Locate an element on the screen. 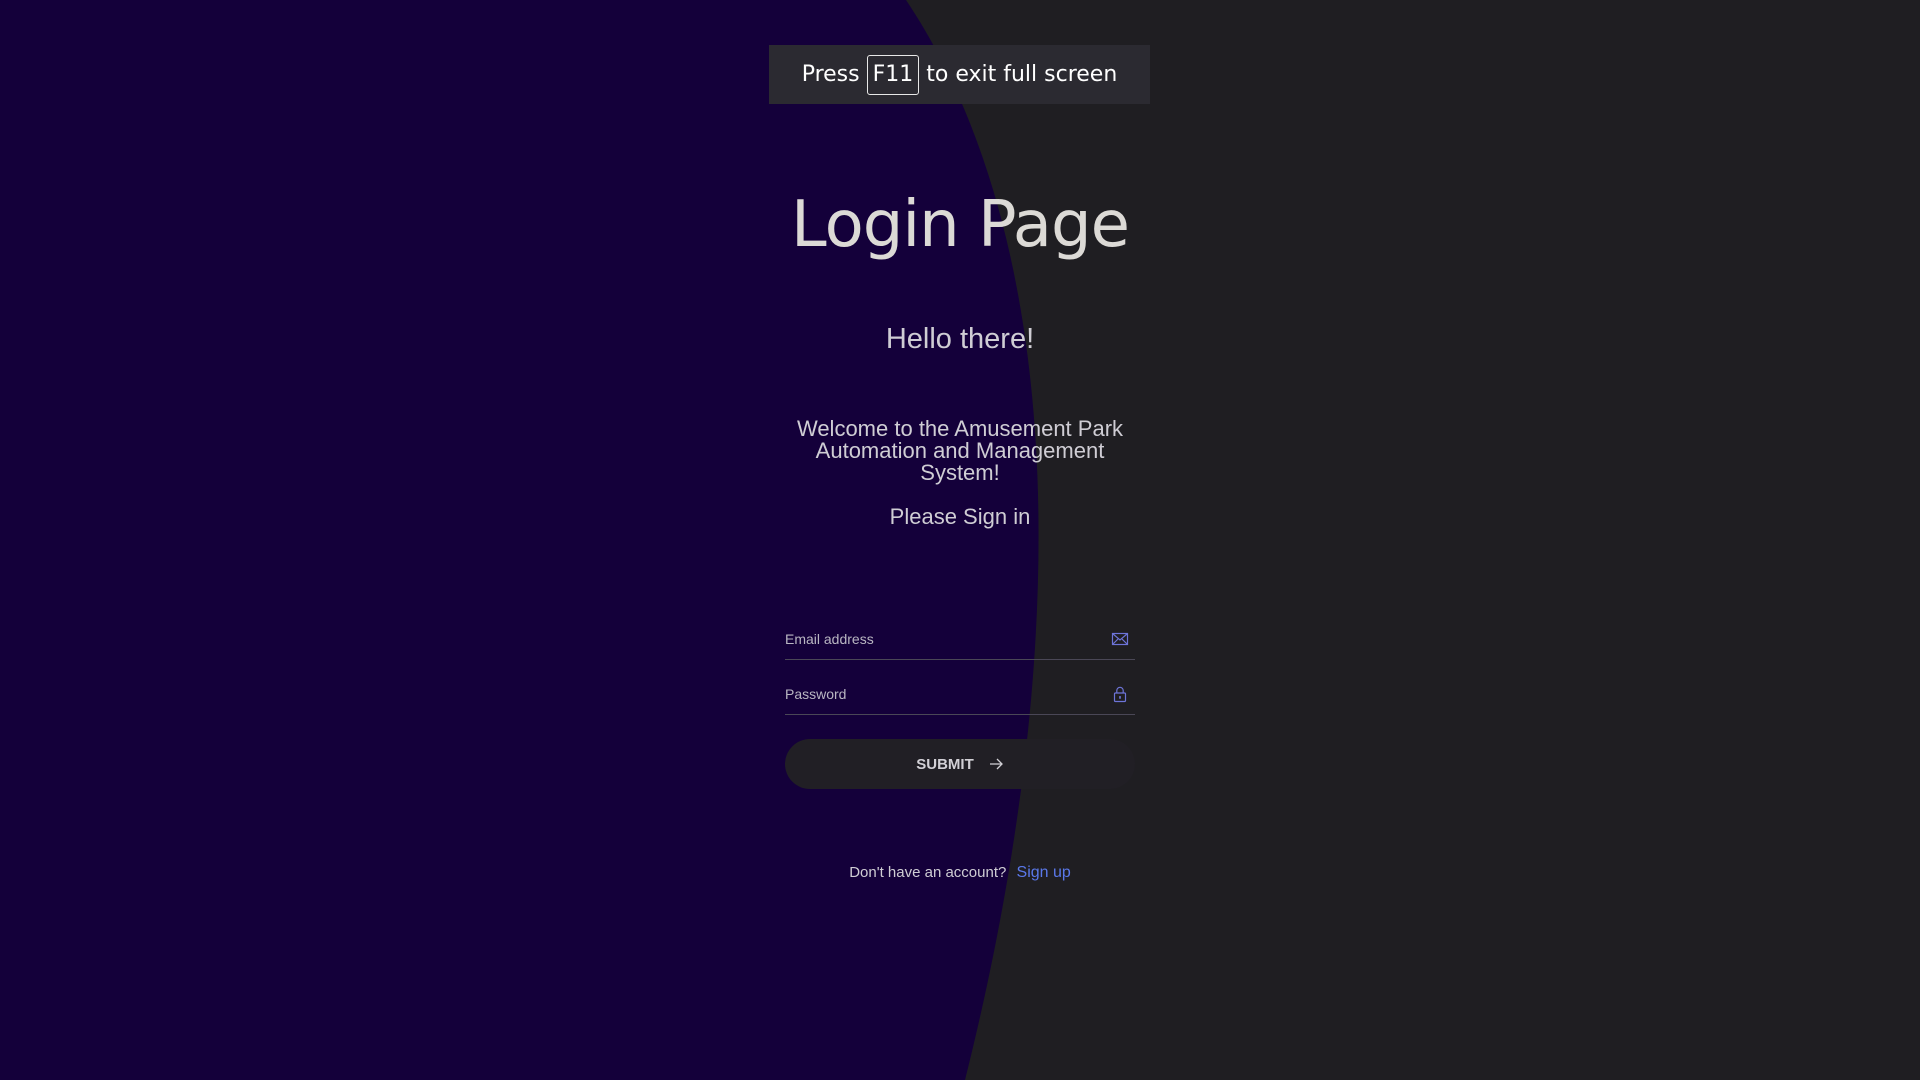 The height and width of the screenshot is (1080, 1920). fullscreen-notice: Press F11 to exit full screen is located at coordinates (959, 74).